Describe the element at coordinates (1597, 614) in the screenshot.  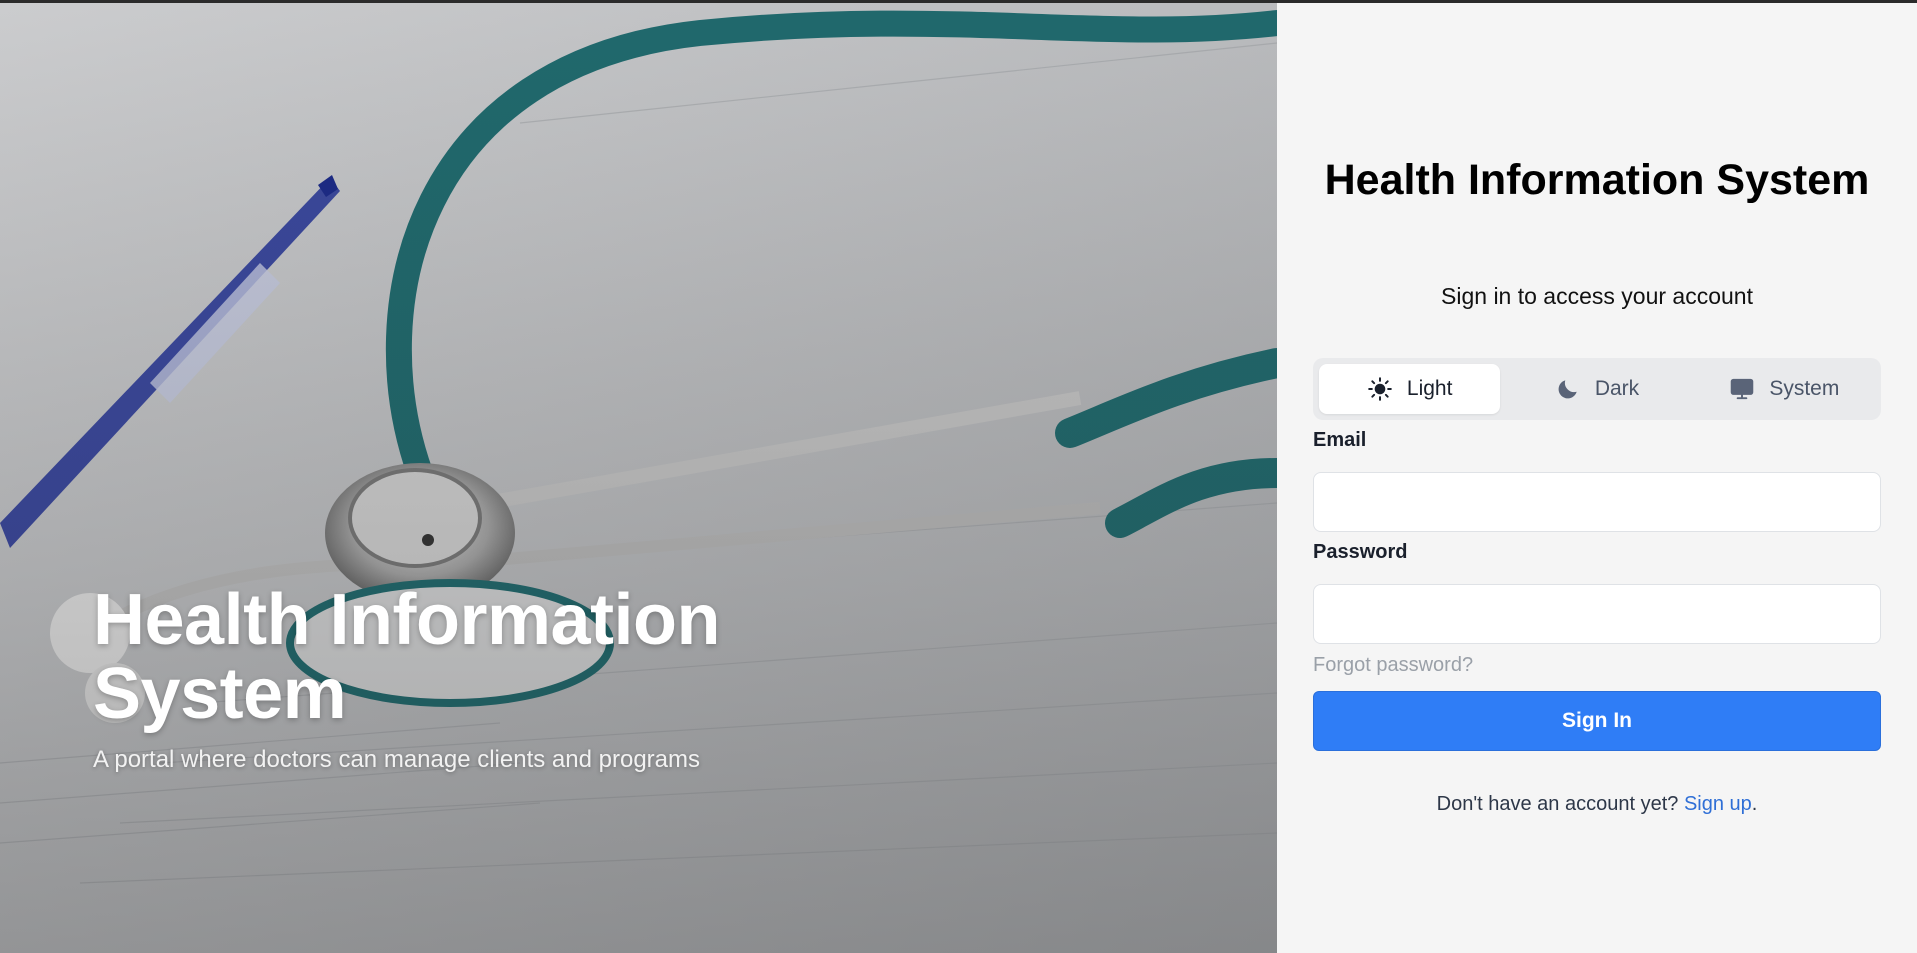
I see `password-field` at that location.